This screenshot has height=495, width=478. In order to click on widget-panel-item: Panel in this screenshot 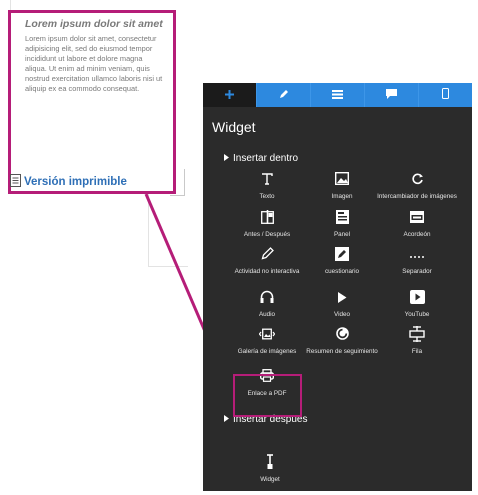, I will do `click(342, 223)`.